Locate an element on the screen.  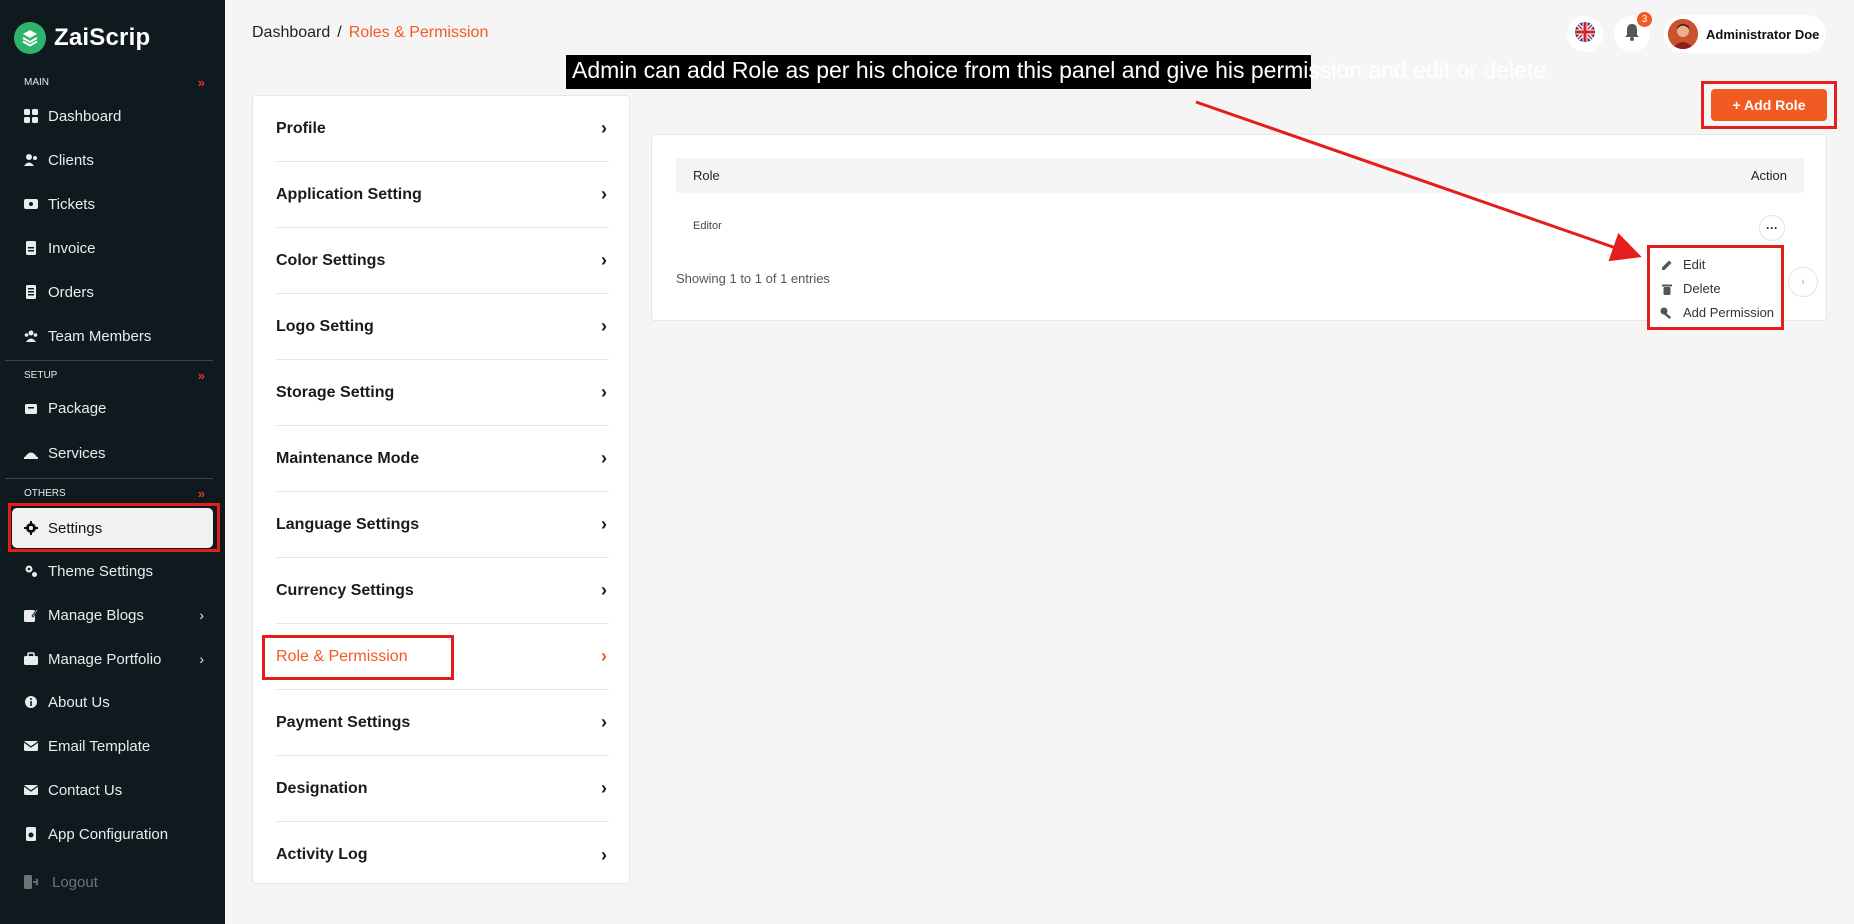
menu-item-delete: Delete is located at coordinates (1690, 288).